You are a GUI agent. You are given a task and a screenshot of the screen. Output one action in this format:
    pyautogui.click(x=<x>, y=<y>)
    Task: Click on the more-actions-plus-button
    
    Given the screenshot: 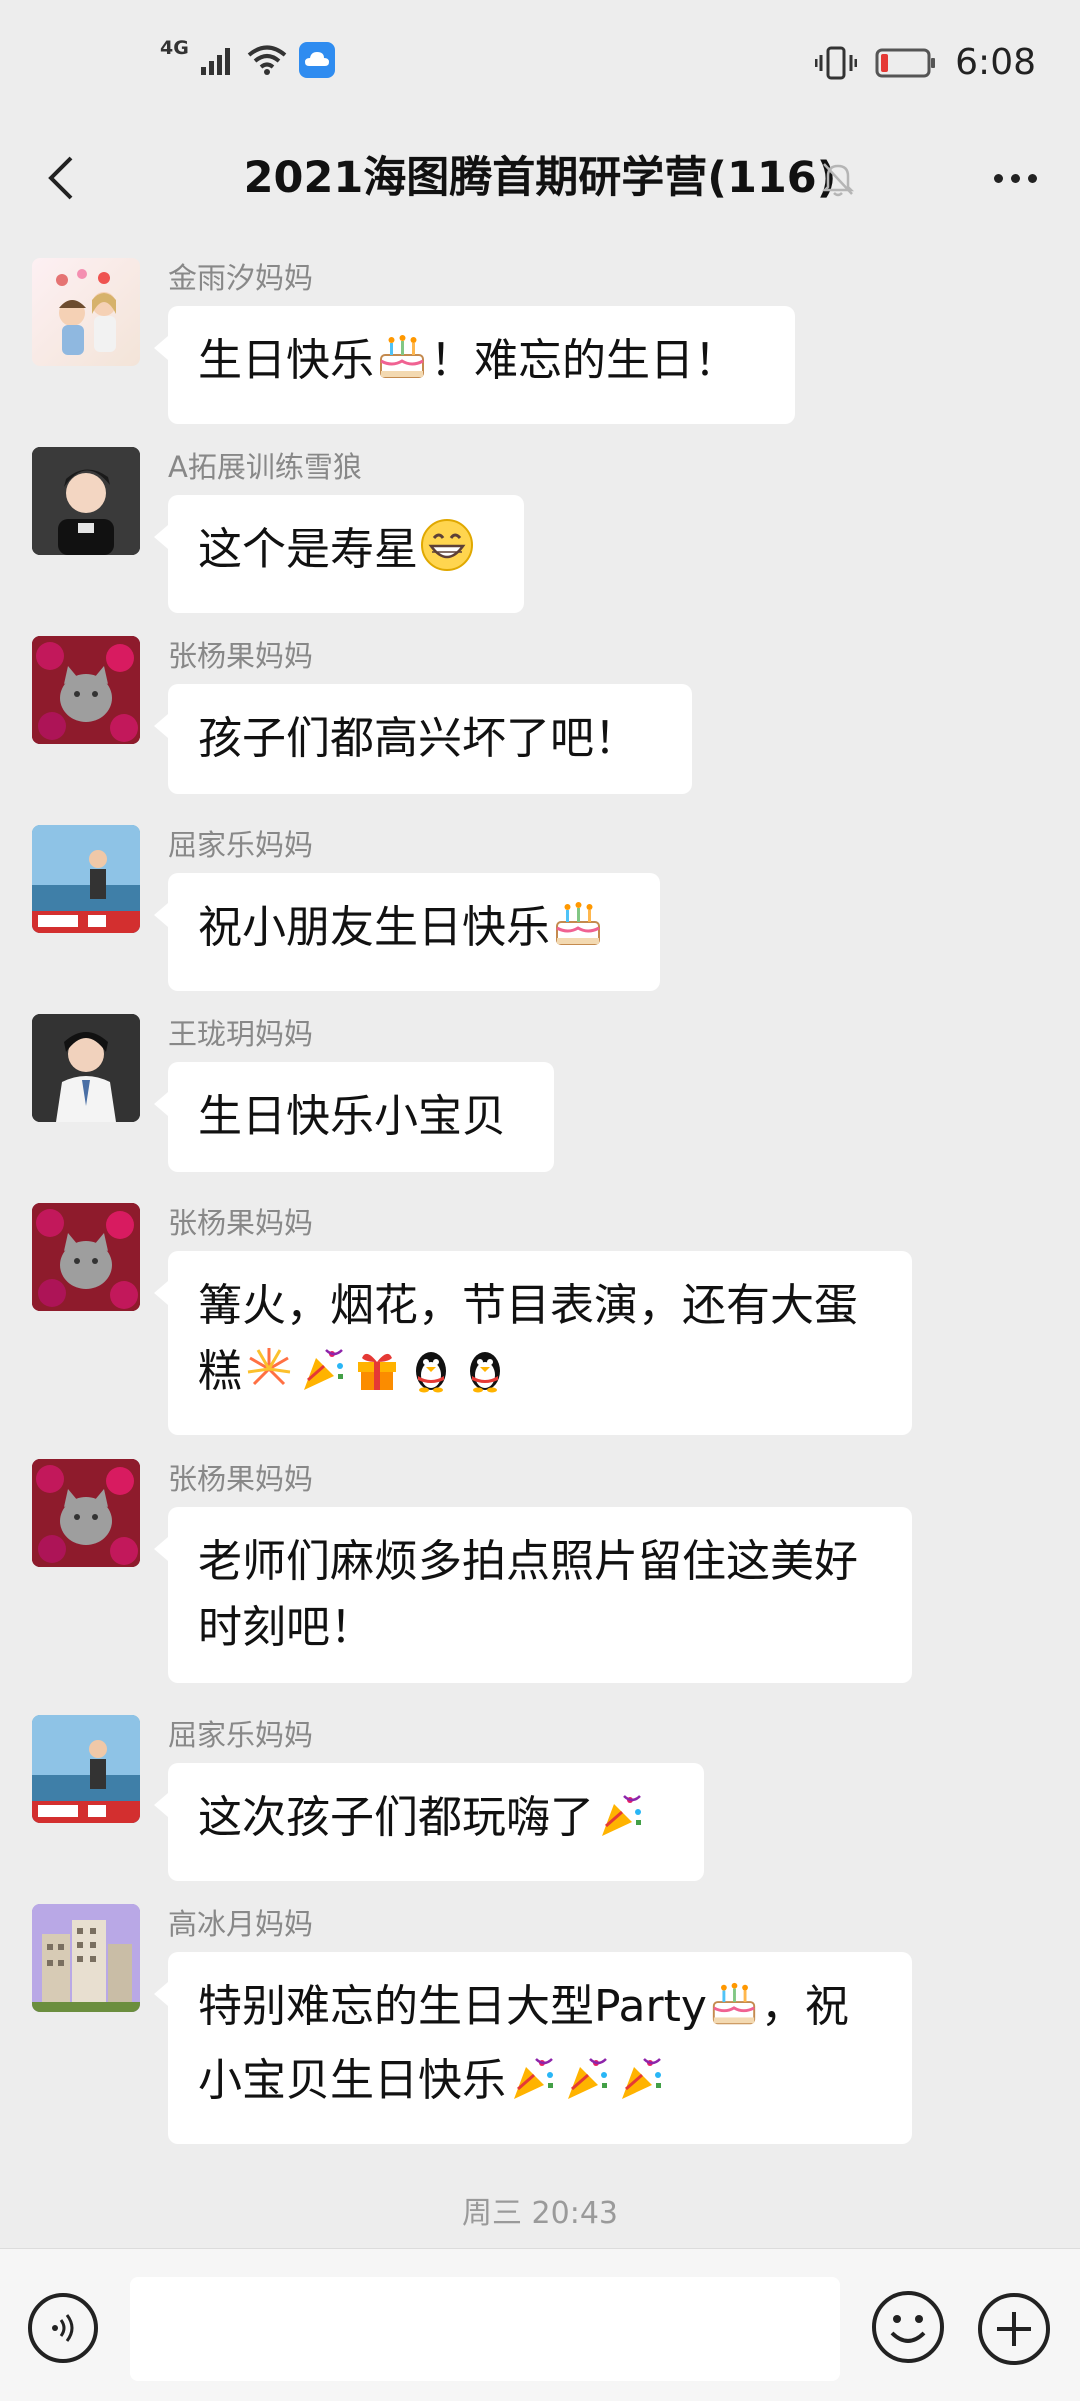 What is the action you would take?
    pyautogui.click(x=1014, y=2329)
    